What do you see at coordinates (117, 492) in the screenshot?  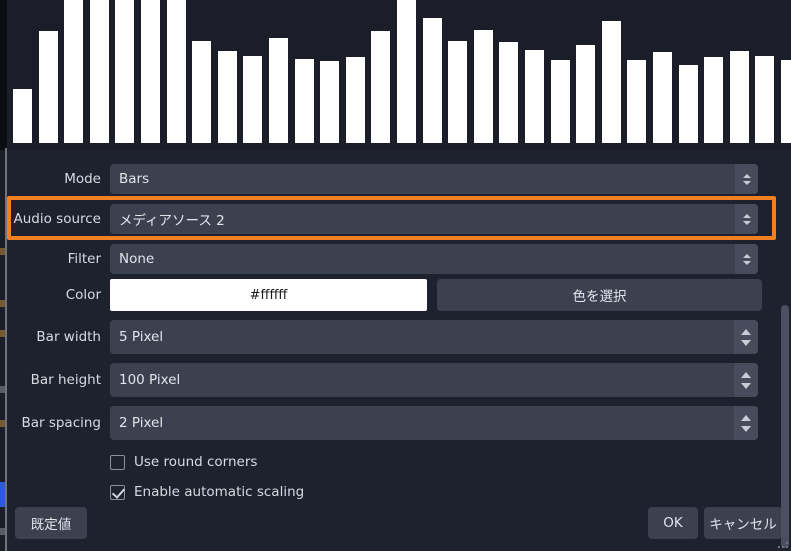 I see `checkbox-checked-icon` at bounding box center [117, 492].